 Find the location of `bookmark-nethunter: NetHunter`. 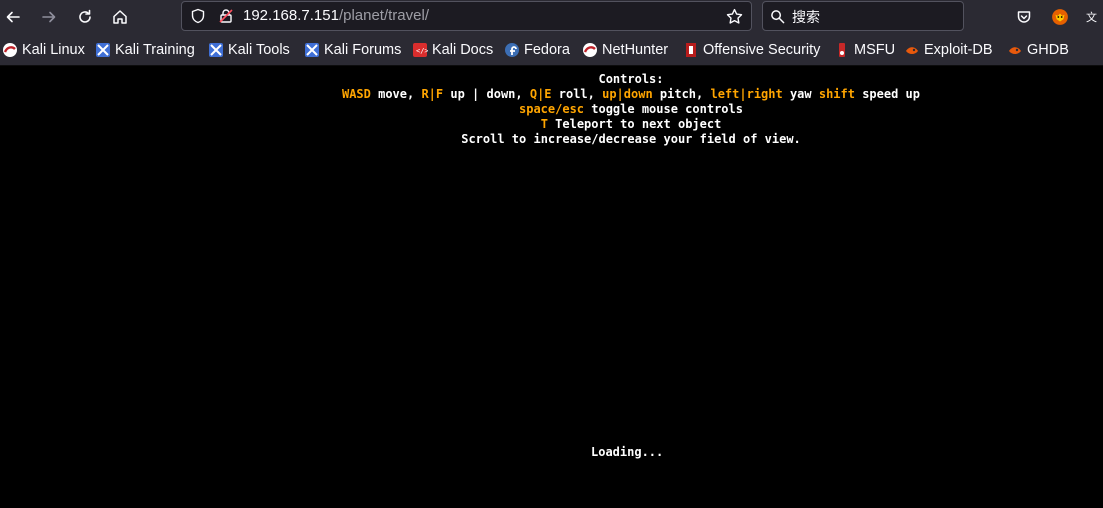

bookmark-nethunter: NetHunter is located at coordinates (625, 50).